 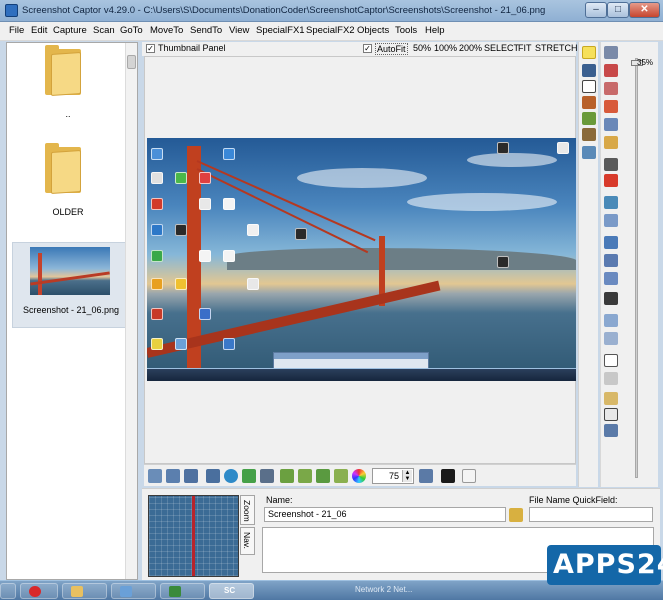 What do you see at coordinates (611, 398) in the screenshot?
I see `wand-icon` at bounding box center [611, 398].